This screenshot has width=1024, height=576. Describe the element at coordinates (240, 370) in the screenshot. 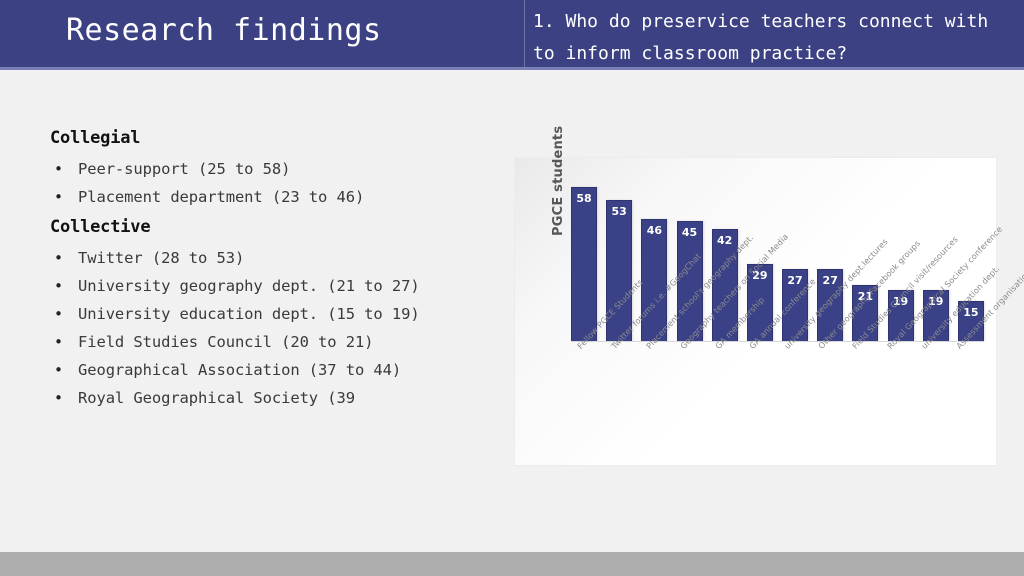

I see `list-item-label: Geographical Association (37 to 44)` at that location.